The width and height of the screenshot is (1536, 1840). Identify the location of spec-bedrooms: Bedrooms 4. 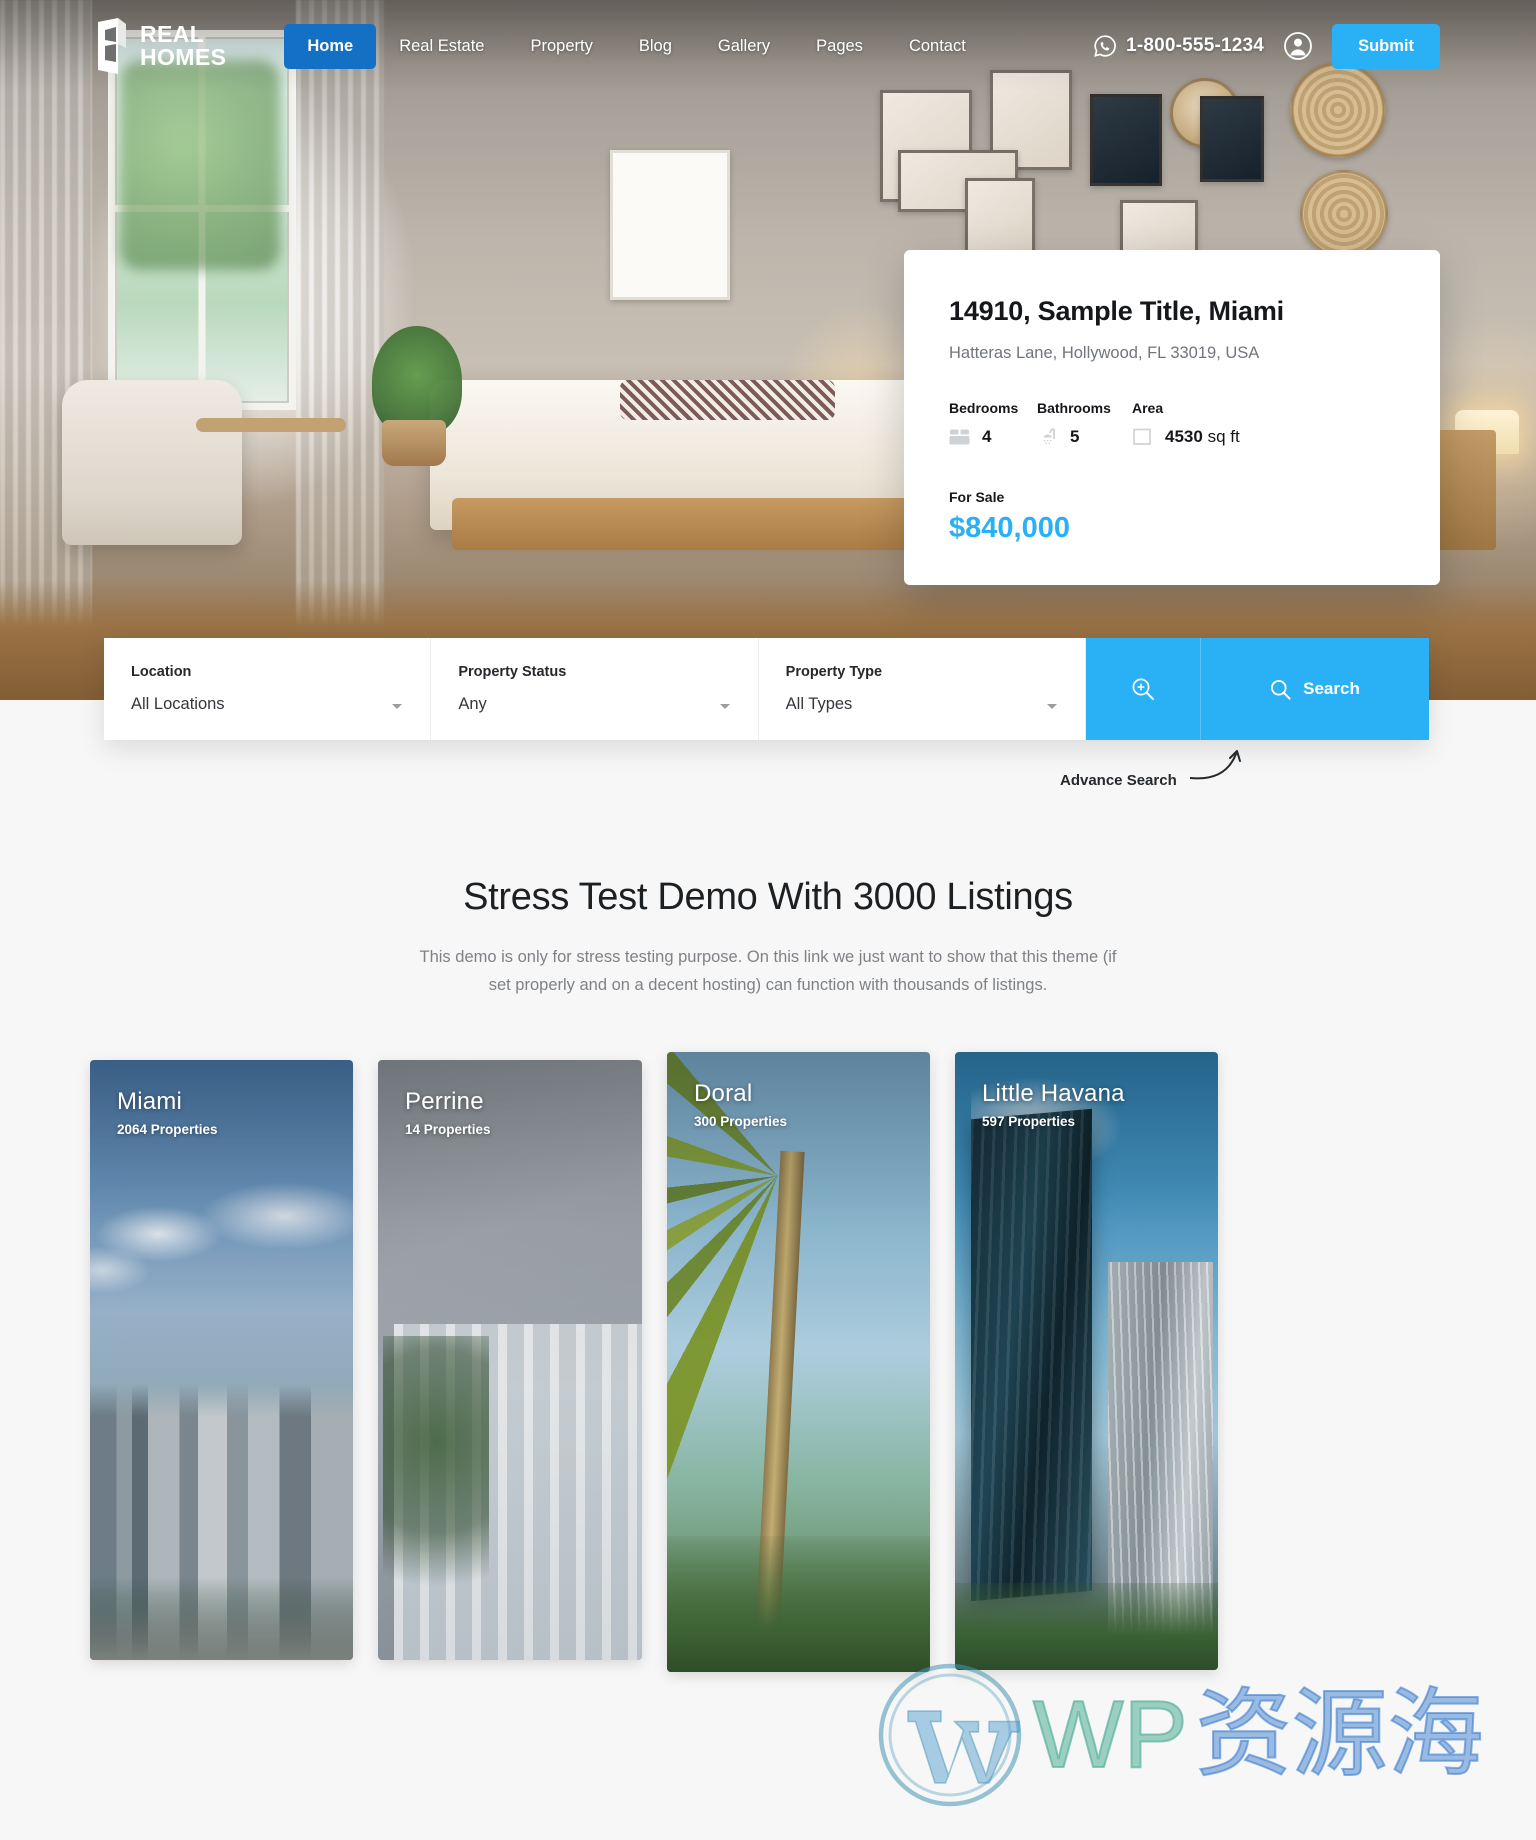
(993, 423).